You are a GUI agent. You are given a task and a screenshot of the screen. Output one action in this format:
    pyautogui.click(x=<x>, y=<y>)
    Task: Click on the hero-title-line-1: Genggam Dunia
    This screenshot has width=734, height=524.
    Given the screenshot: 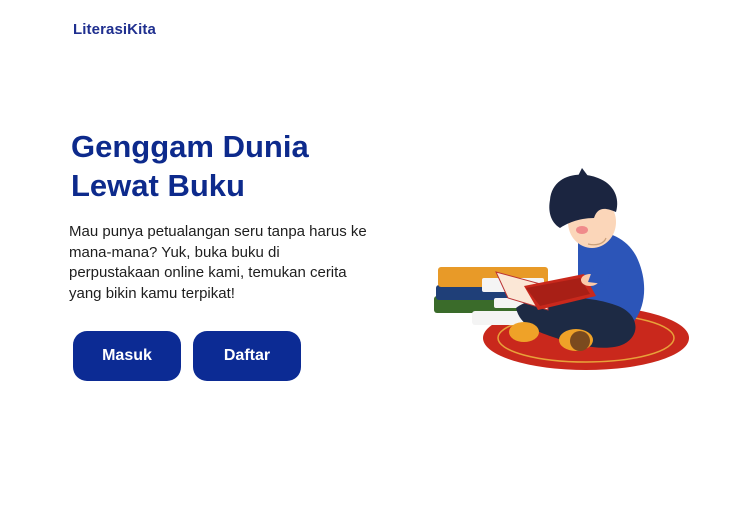 What is the action you would take?
    pyautogui.click(x=190, y=146)
    